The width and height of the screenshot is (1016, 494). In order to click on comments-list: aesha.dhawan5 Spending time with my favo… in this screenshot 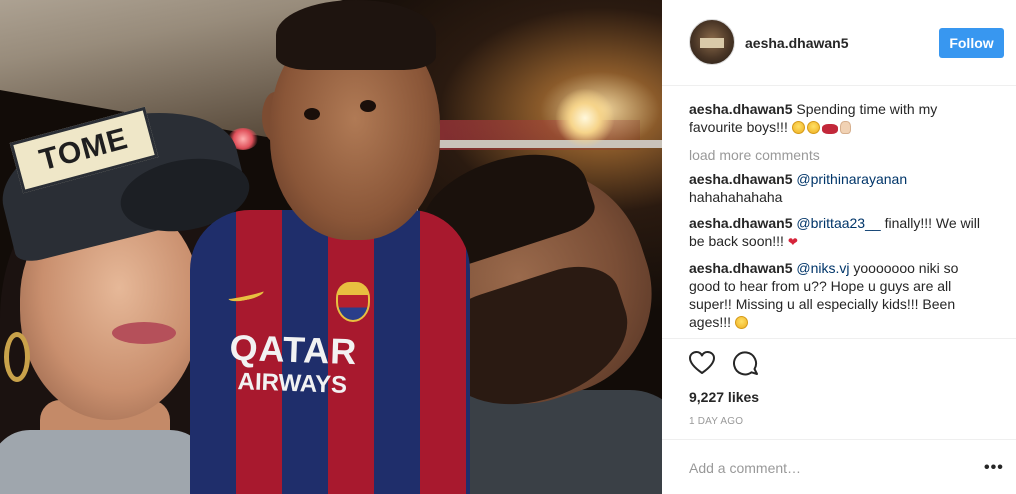, I will do `click(839, 219)`.